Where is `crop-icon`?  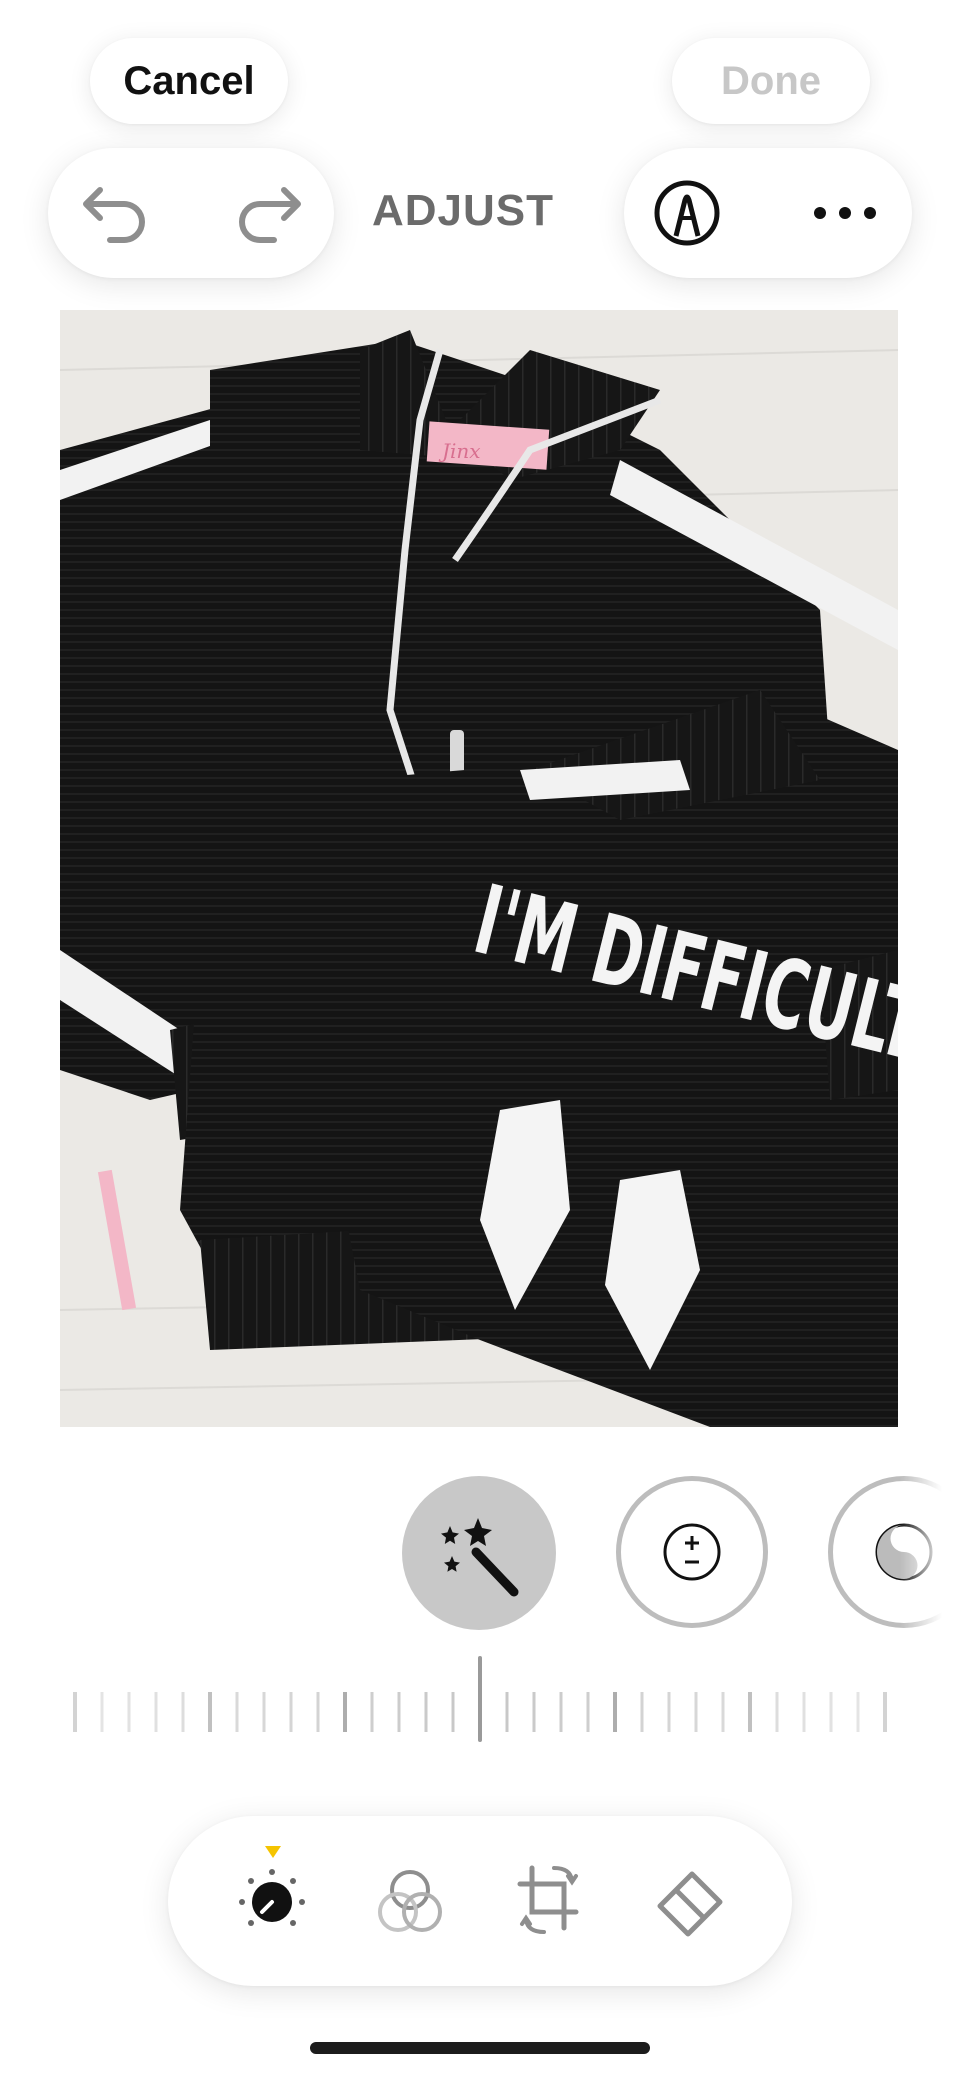
crop-icon is located at coordinates (550, 1900).